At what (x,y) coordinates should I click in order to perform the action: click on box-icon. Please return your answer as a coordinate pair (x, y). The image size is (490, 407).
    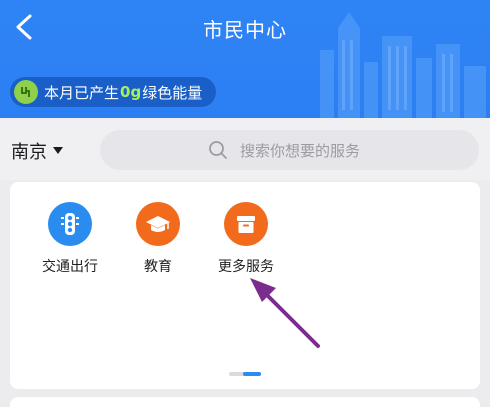
    Looking at the image, I should click on (246, 224).